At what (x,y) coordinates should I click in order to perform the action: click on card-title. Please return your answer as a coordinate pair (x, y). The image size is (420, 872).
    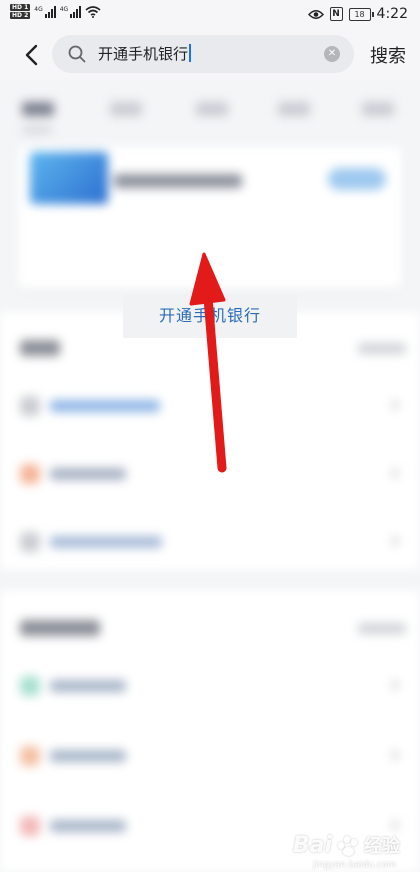
    Looking at the image, I should click on (178, 181).